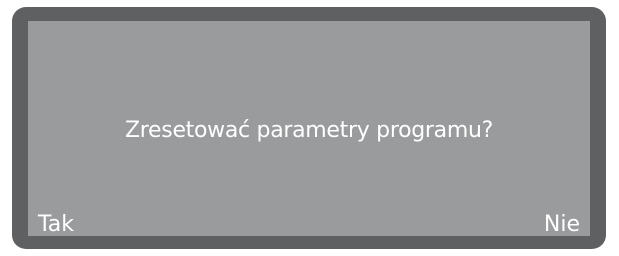  Describe the element at coordinates (562, 225) in the screenshot. I see `no-option: Nie` at that location.